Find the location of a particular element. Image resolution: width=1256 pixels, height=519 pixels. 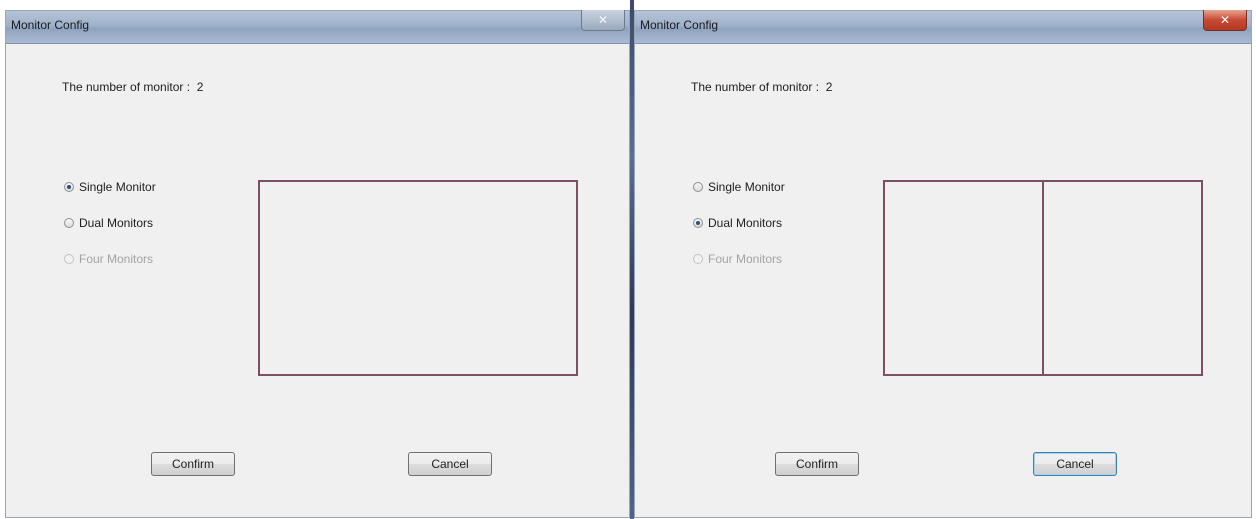

monitor-pane is located at coordinates (418, 278).